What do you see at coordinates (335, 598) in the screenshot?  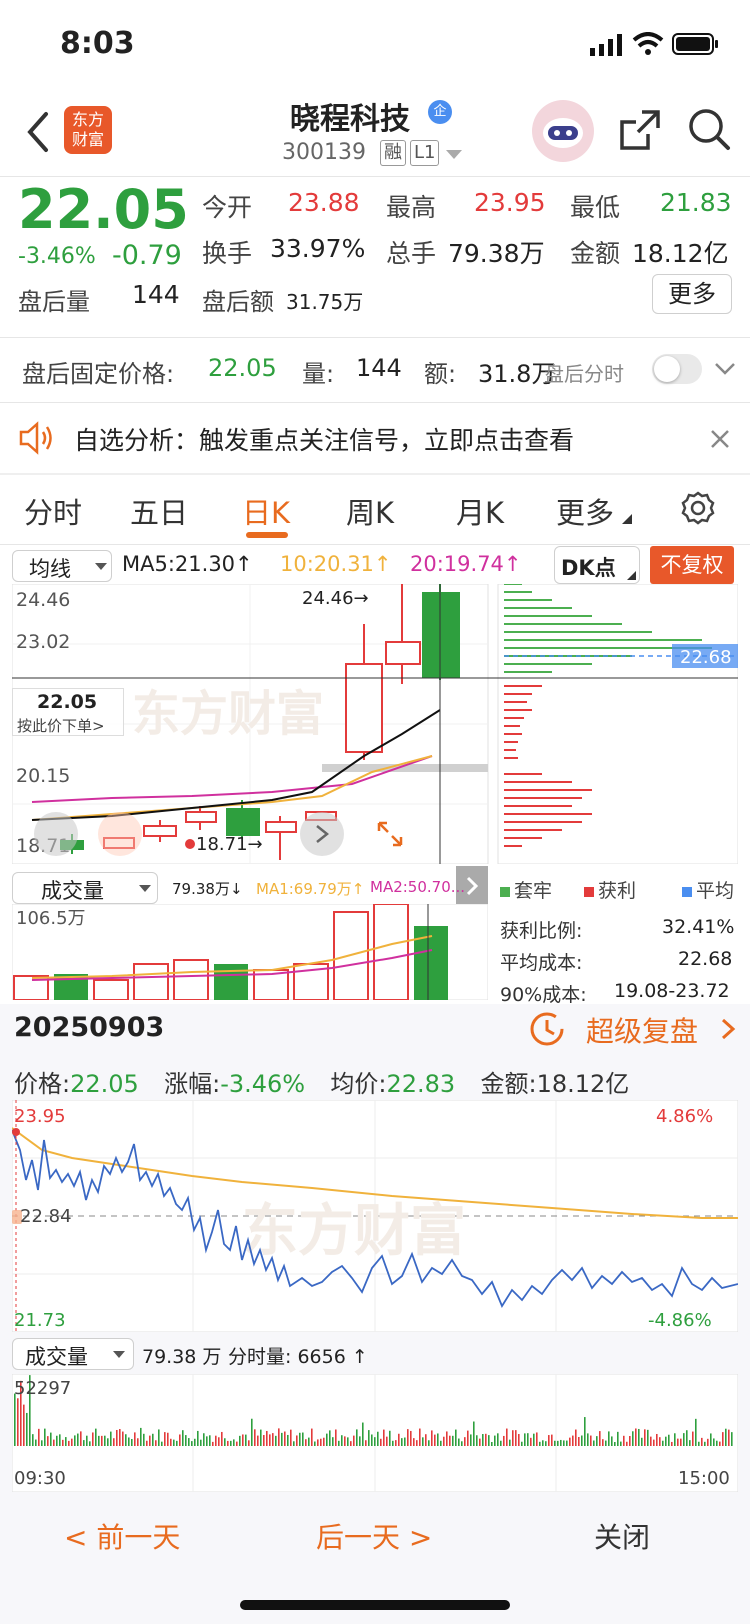 I see `high-marker: 24.46→` at bounding box center [335, 598].